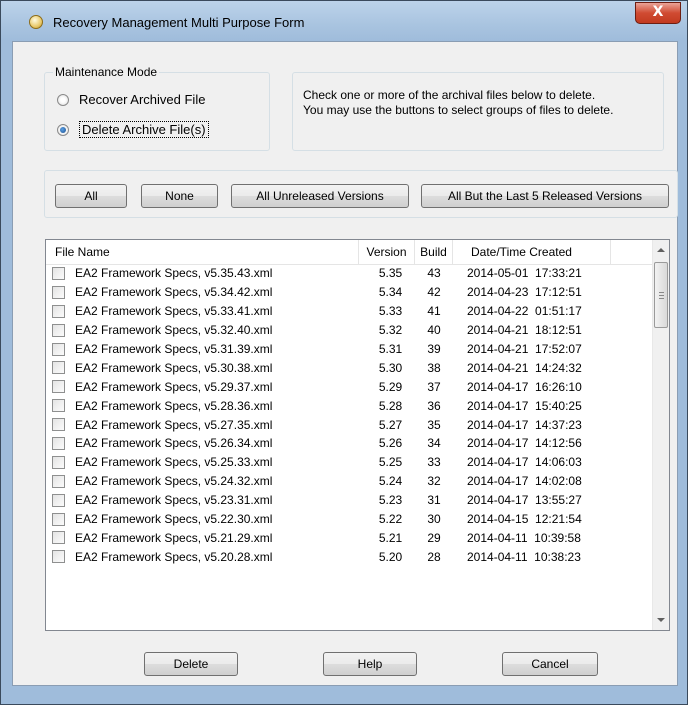 This screenshot has height=705, width=688. What do you see at coordinates (206, 406) in the screenshot?
I see `file-name-cell: EA2 Framework Specs, v5.28.36.xml` at bounding box center [206, 406].